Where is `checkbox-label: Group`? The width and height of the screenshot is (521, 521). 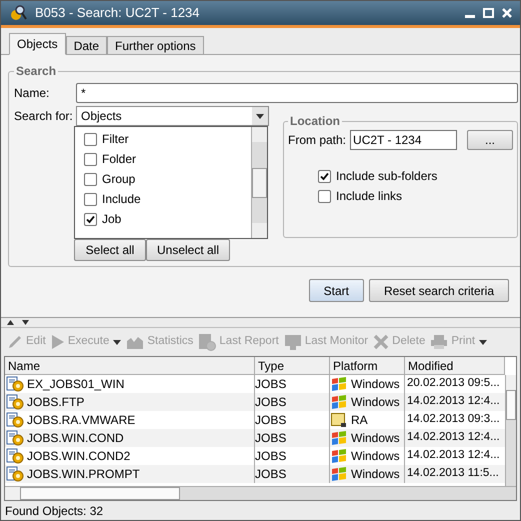
checkbox-label: Group is located at coordinates (119, 179).